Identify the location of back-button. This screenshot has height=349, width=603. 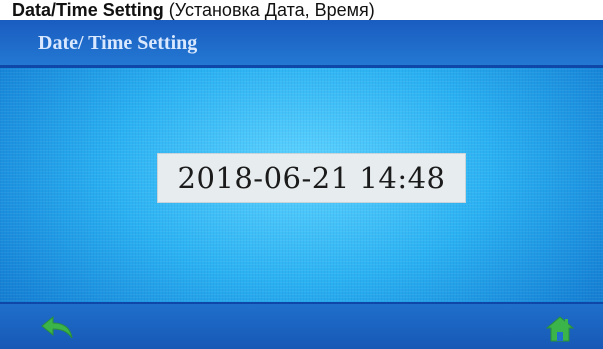
(57, 328).